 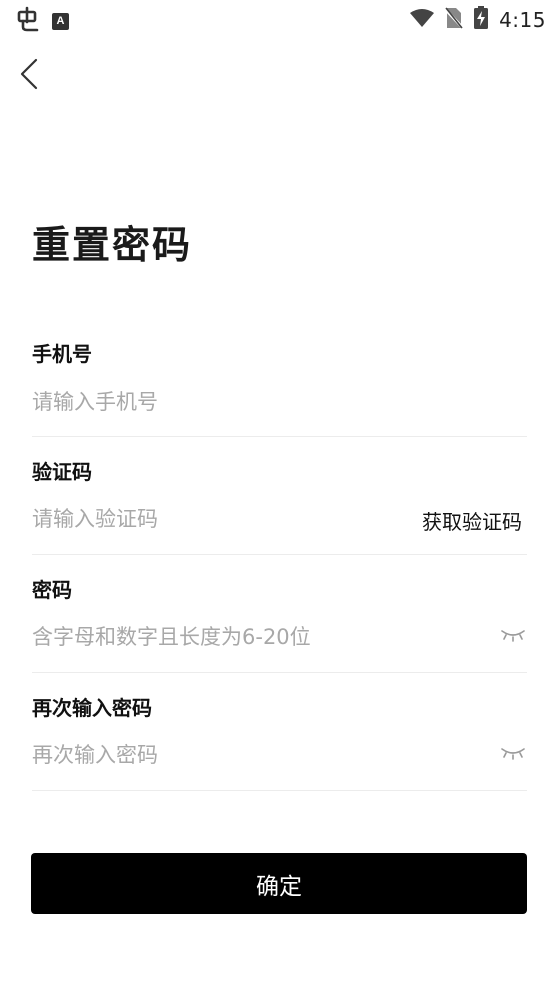 What do you see at coordinates (112, 245) in the screenshot?
I see `page-title: 重置密码` at bounding box center [112, 245].